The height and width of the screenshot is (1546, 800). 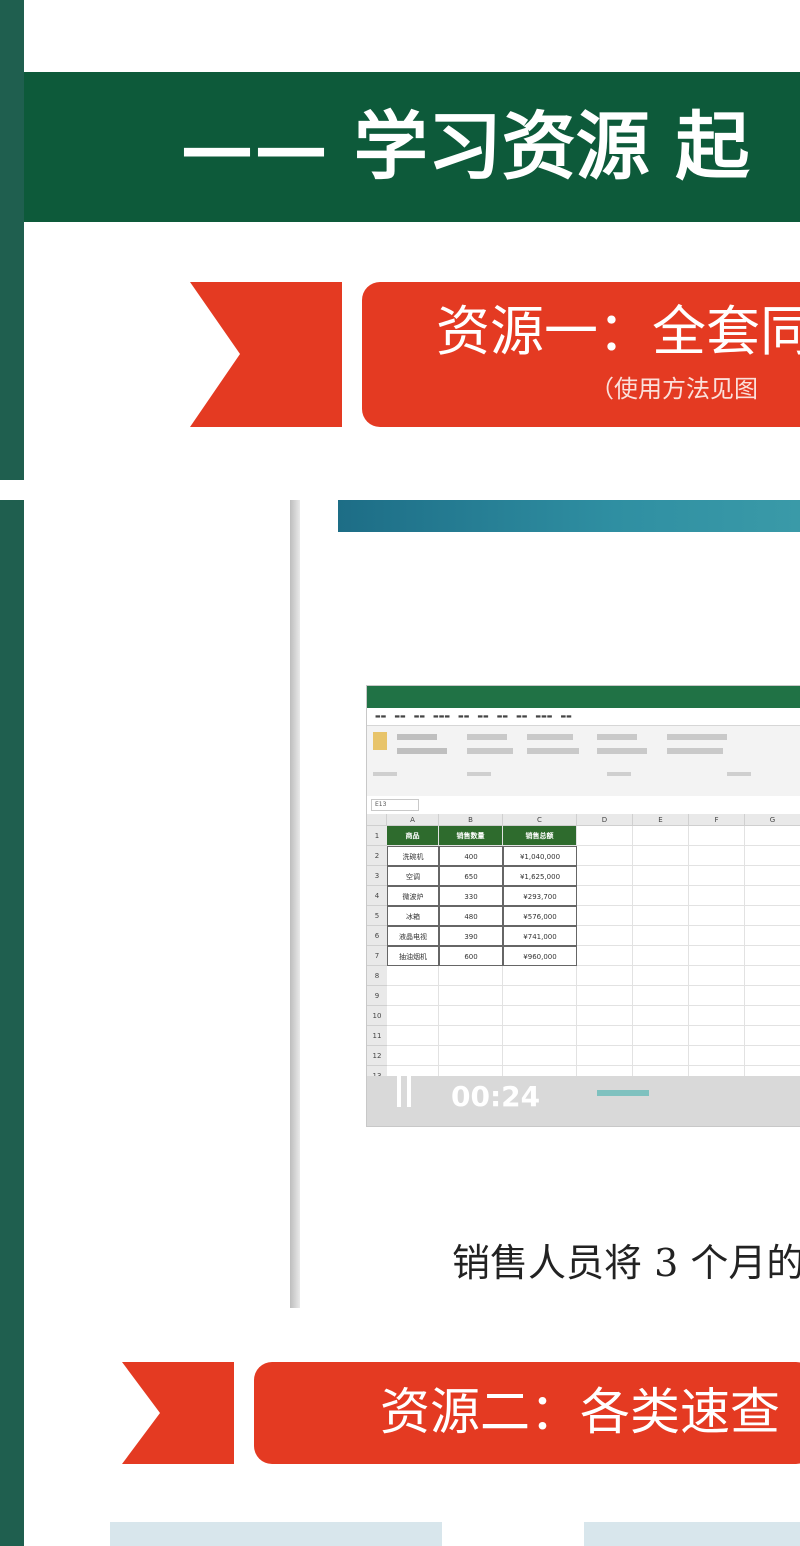 I want to click on row-header: 2, so click(x=377, y=856).